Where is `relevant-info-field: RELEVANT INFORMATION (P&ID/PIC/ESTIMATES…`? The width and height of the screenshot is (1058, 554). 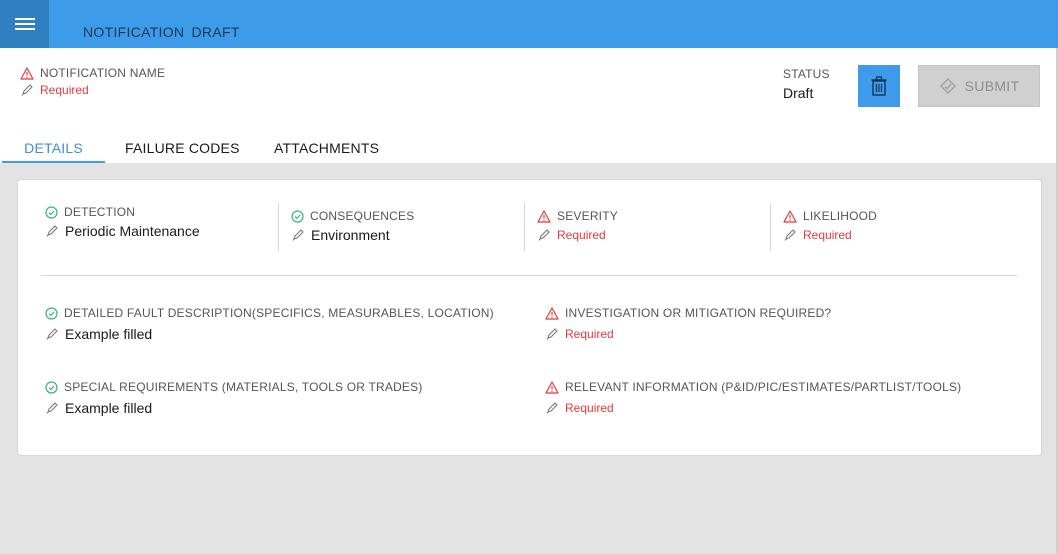 relevant-info-field: RELEVANT INFORMATION (P&ID/PIC/ESTIMATES… is located at coordinates (753, 398).